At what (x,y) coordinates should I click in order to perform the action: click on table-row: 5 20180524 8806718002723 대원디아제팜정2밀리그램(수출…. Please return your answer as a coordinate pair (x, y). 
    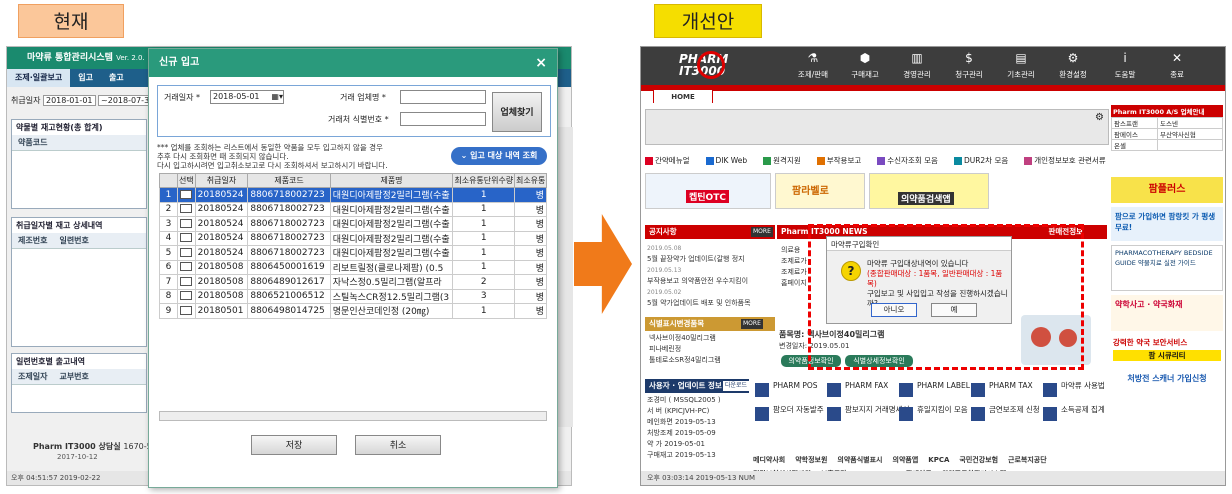
    Looking at the image, I should click on (353, 253).